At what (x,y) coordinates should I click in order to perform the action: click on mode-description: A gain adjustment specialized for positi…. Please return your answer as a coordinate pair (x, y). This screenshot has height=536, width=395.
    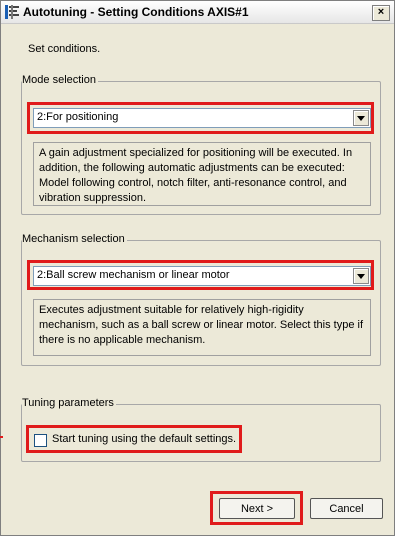
    Looking at the image, I should click on (202, 174).